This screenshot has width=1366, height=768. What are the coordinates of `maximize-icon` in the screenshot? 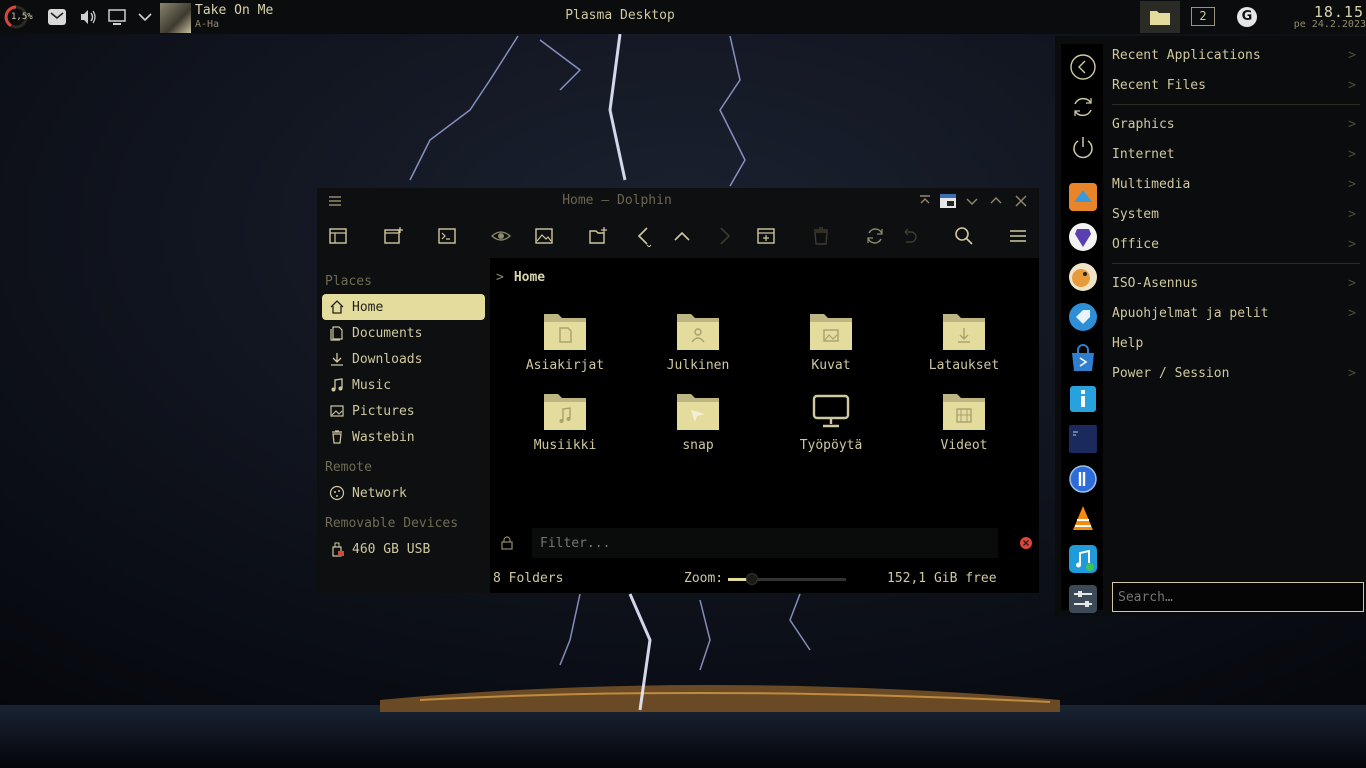 It's located at (996, 201).